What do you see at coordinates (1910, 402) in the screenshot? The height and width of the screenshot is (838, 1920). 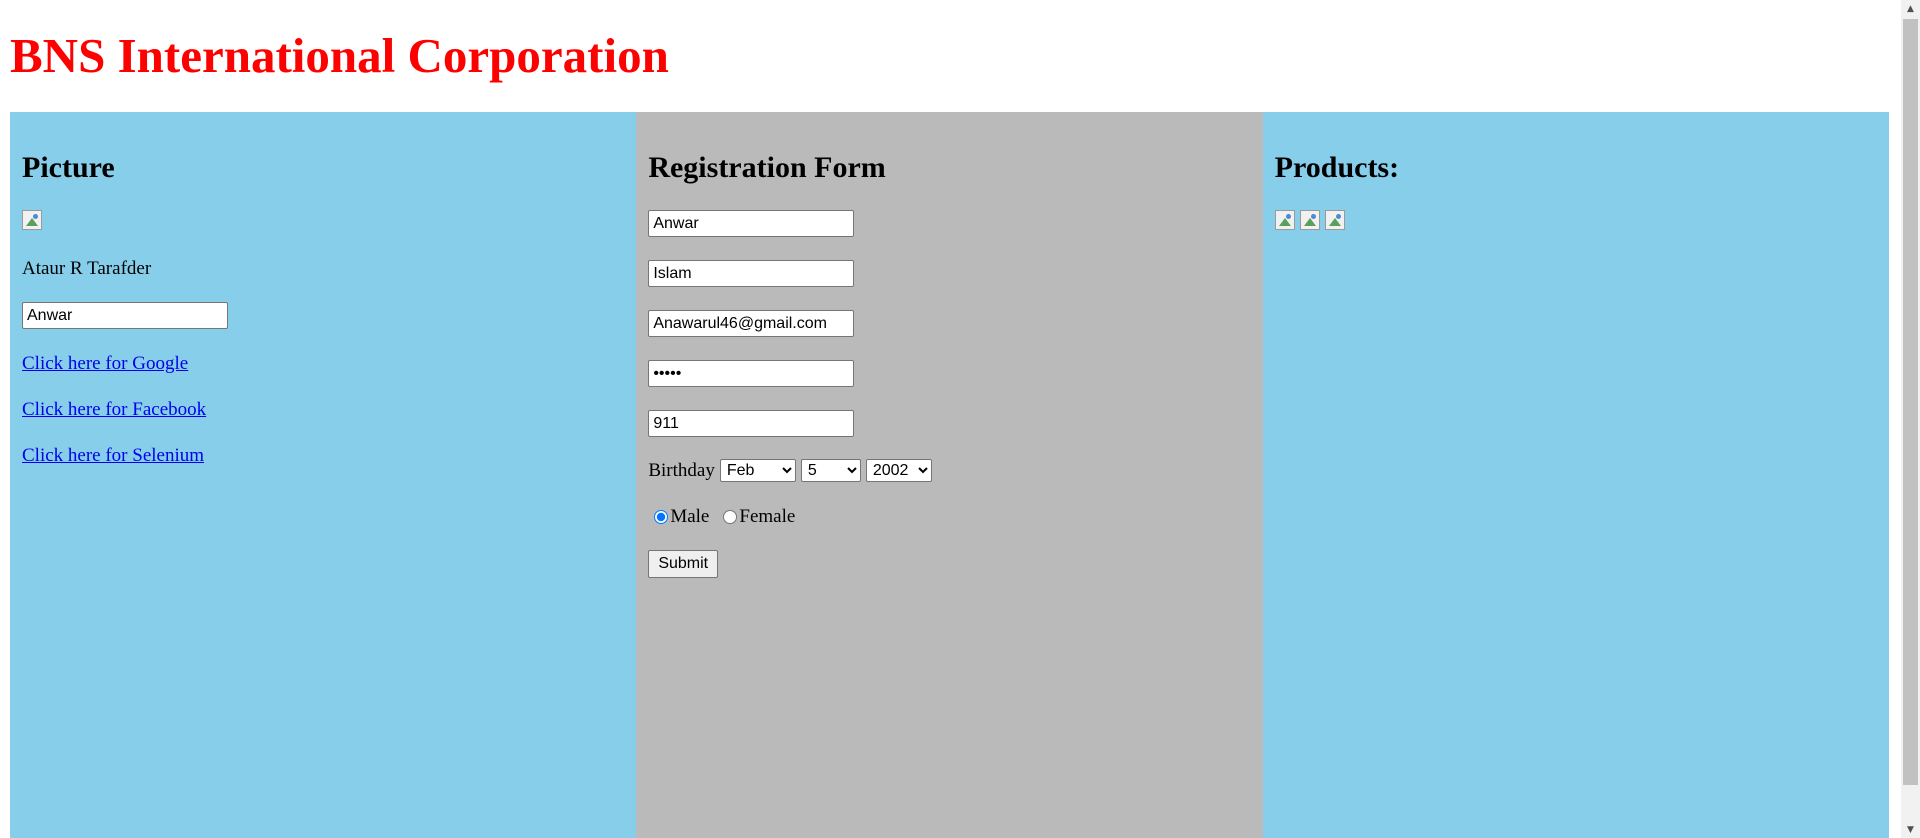 I see `scroll-thumb` at bounding box center [1910, 402].